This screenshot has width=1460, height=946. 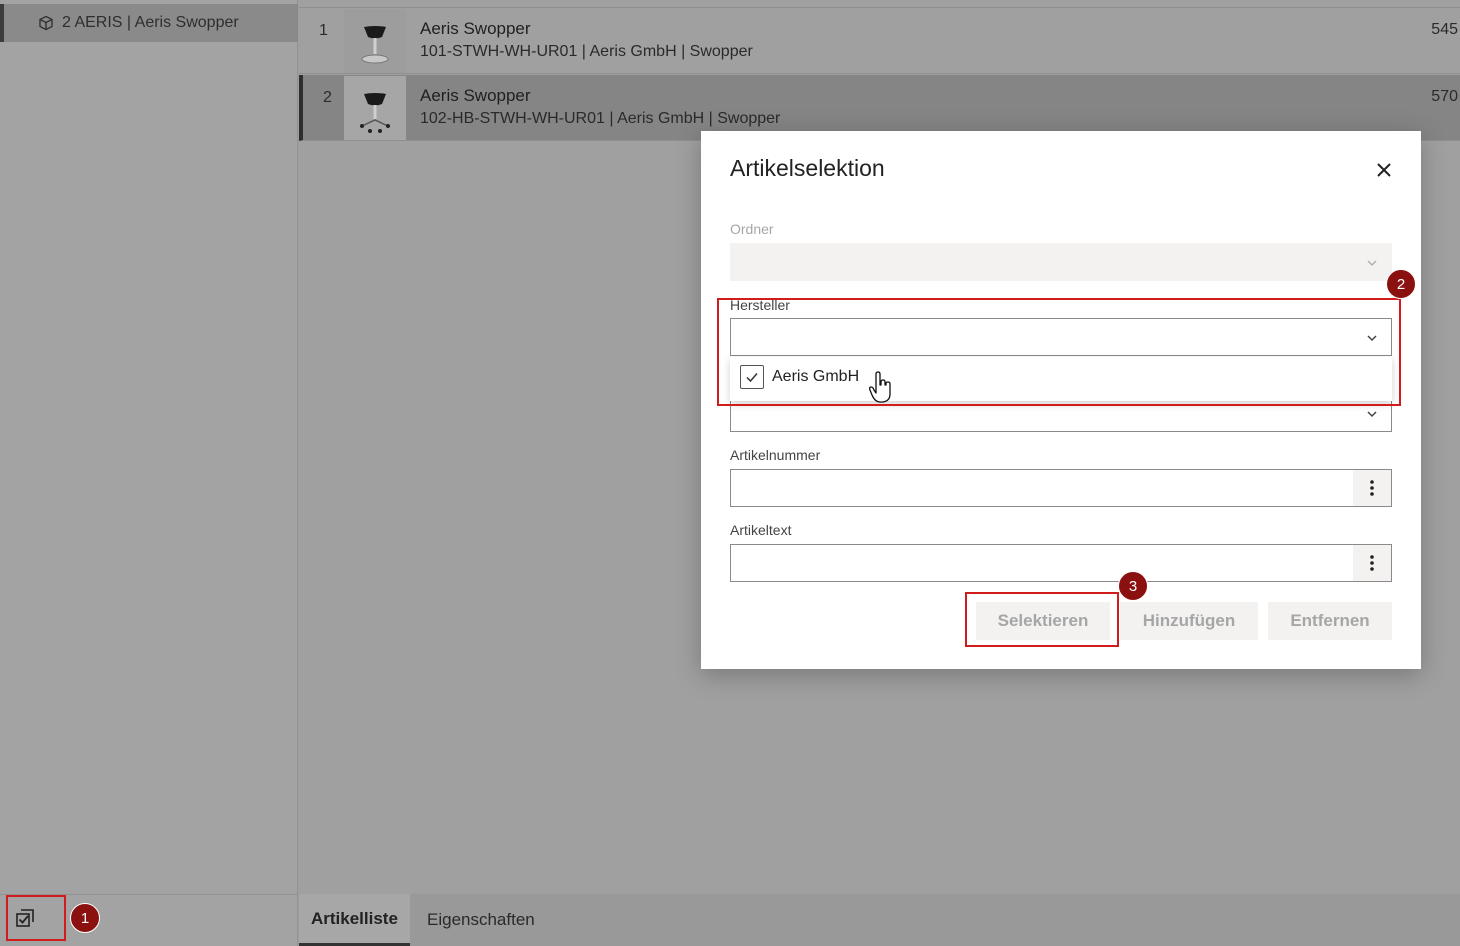 I want to click on entfernen-button: Entfernen, so click(x=1330, y=621).